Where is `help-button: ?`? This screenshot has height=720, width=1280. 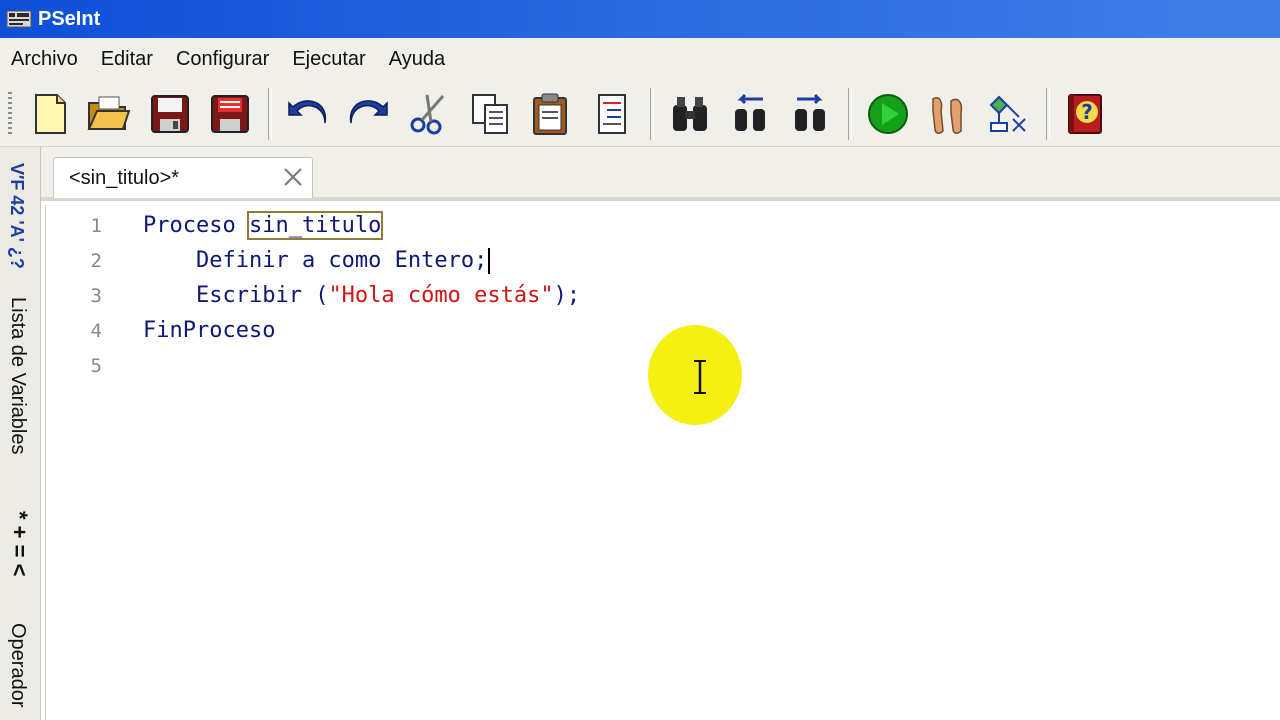 help-button: ? is located at coordinates (1086, 114).